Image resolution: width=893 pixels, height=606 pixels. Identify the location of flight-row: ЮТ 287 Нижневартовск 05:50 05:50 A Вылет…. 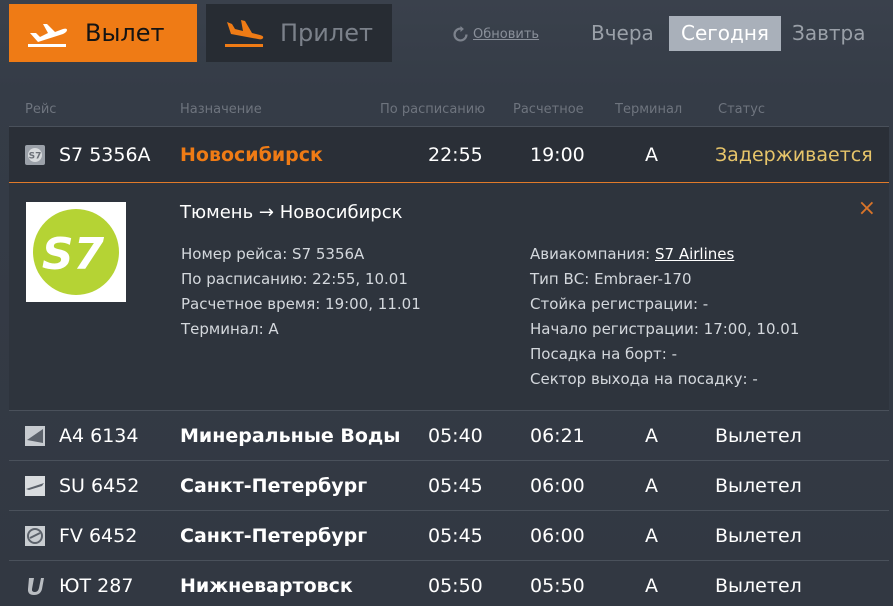
(449, 583).